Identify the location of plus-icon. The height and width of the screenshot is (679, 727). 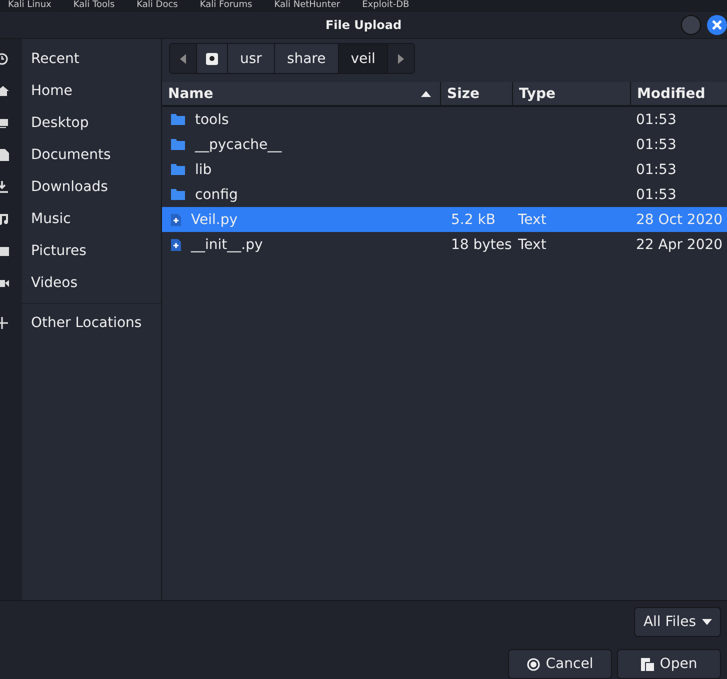
(5, 323).